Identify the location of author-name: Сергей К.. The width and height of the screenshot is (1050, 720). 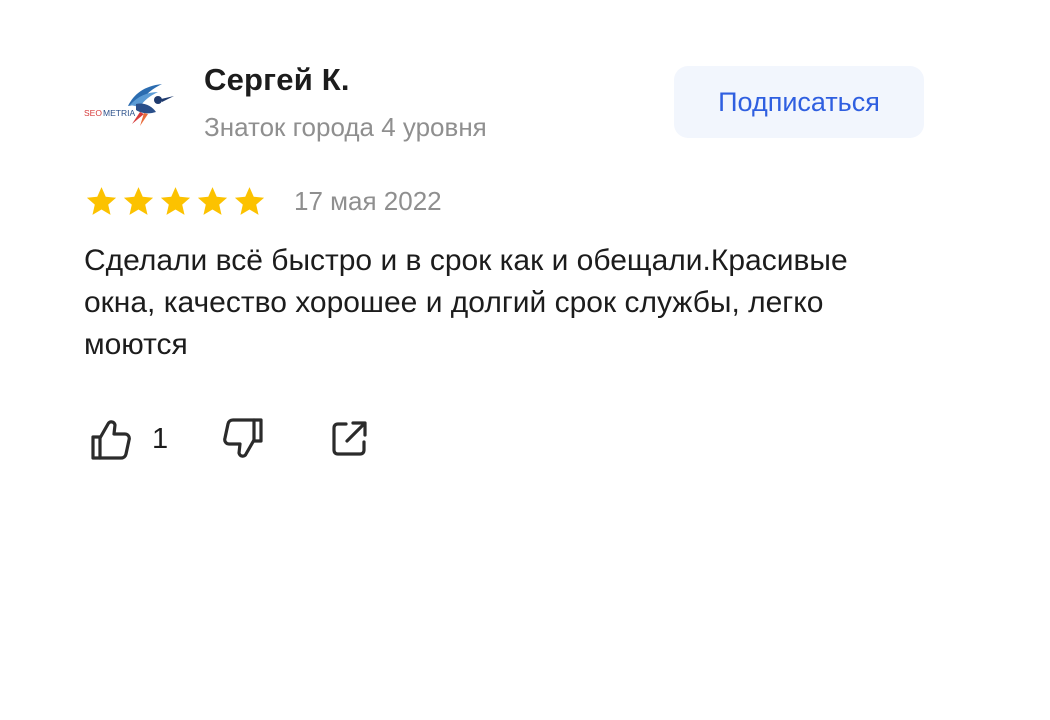
(277, 80).